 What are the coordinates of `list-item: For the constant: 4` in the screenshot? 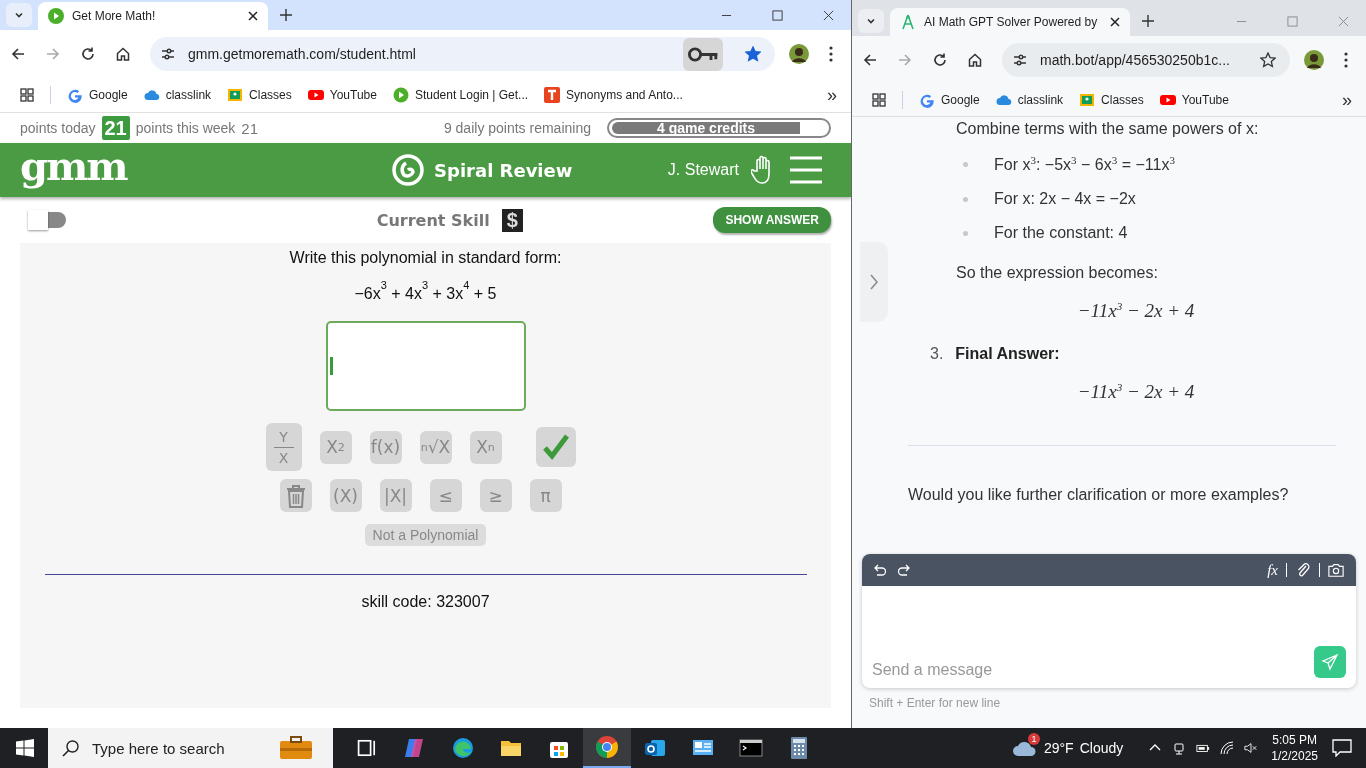 It's located at (1061, 233).